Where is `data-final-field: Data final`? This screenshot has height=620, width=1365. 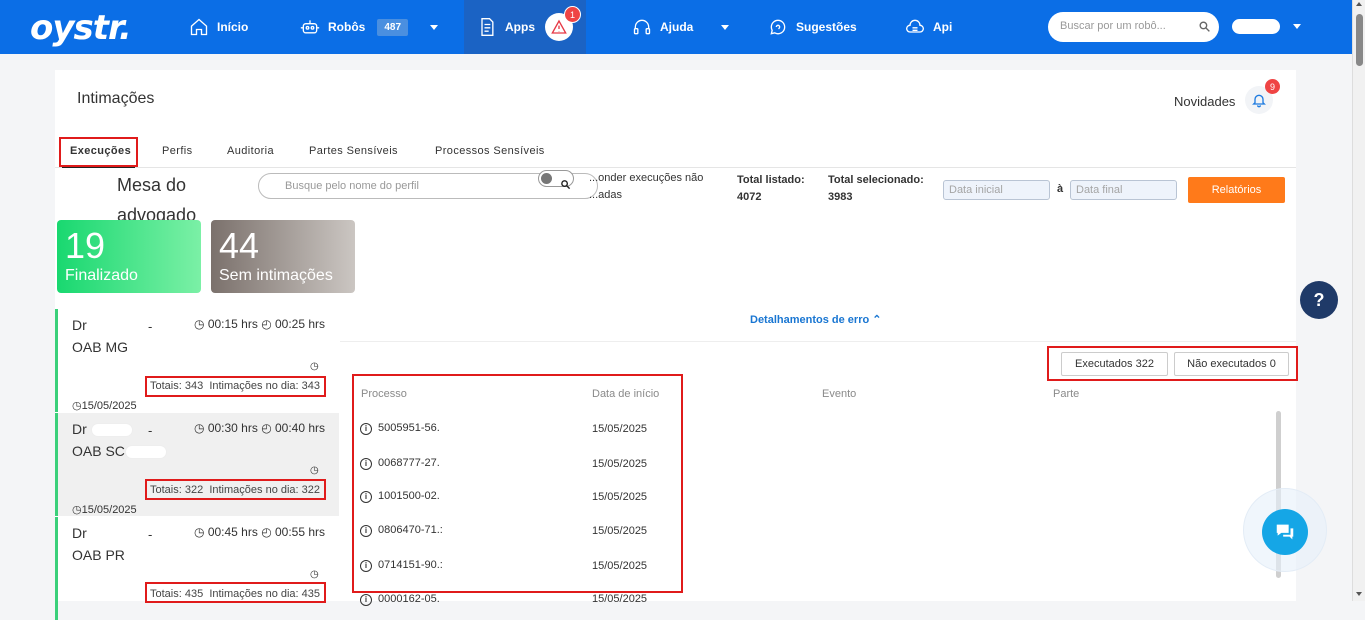 data-final-field: Data final is located at coordinates (1123, 190).